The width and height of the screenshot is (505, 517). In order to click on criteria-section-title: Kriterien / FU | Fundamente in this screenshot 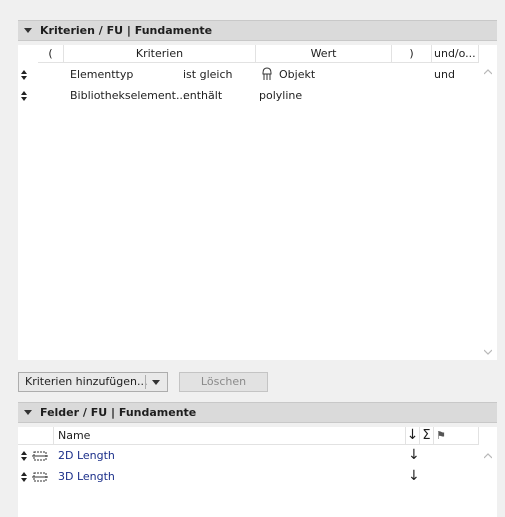, I will do `click(126, 30)`.